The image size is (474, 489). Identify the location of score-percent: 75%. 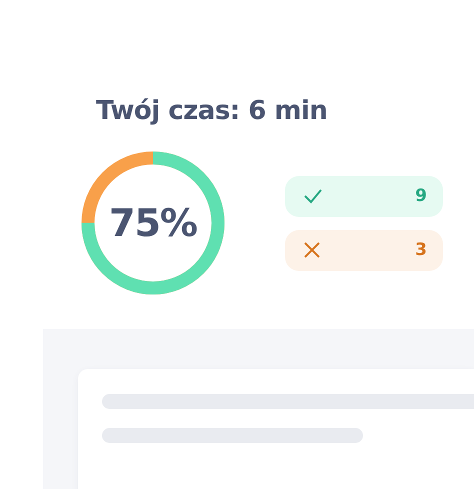
(153, 223).